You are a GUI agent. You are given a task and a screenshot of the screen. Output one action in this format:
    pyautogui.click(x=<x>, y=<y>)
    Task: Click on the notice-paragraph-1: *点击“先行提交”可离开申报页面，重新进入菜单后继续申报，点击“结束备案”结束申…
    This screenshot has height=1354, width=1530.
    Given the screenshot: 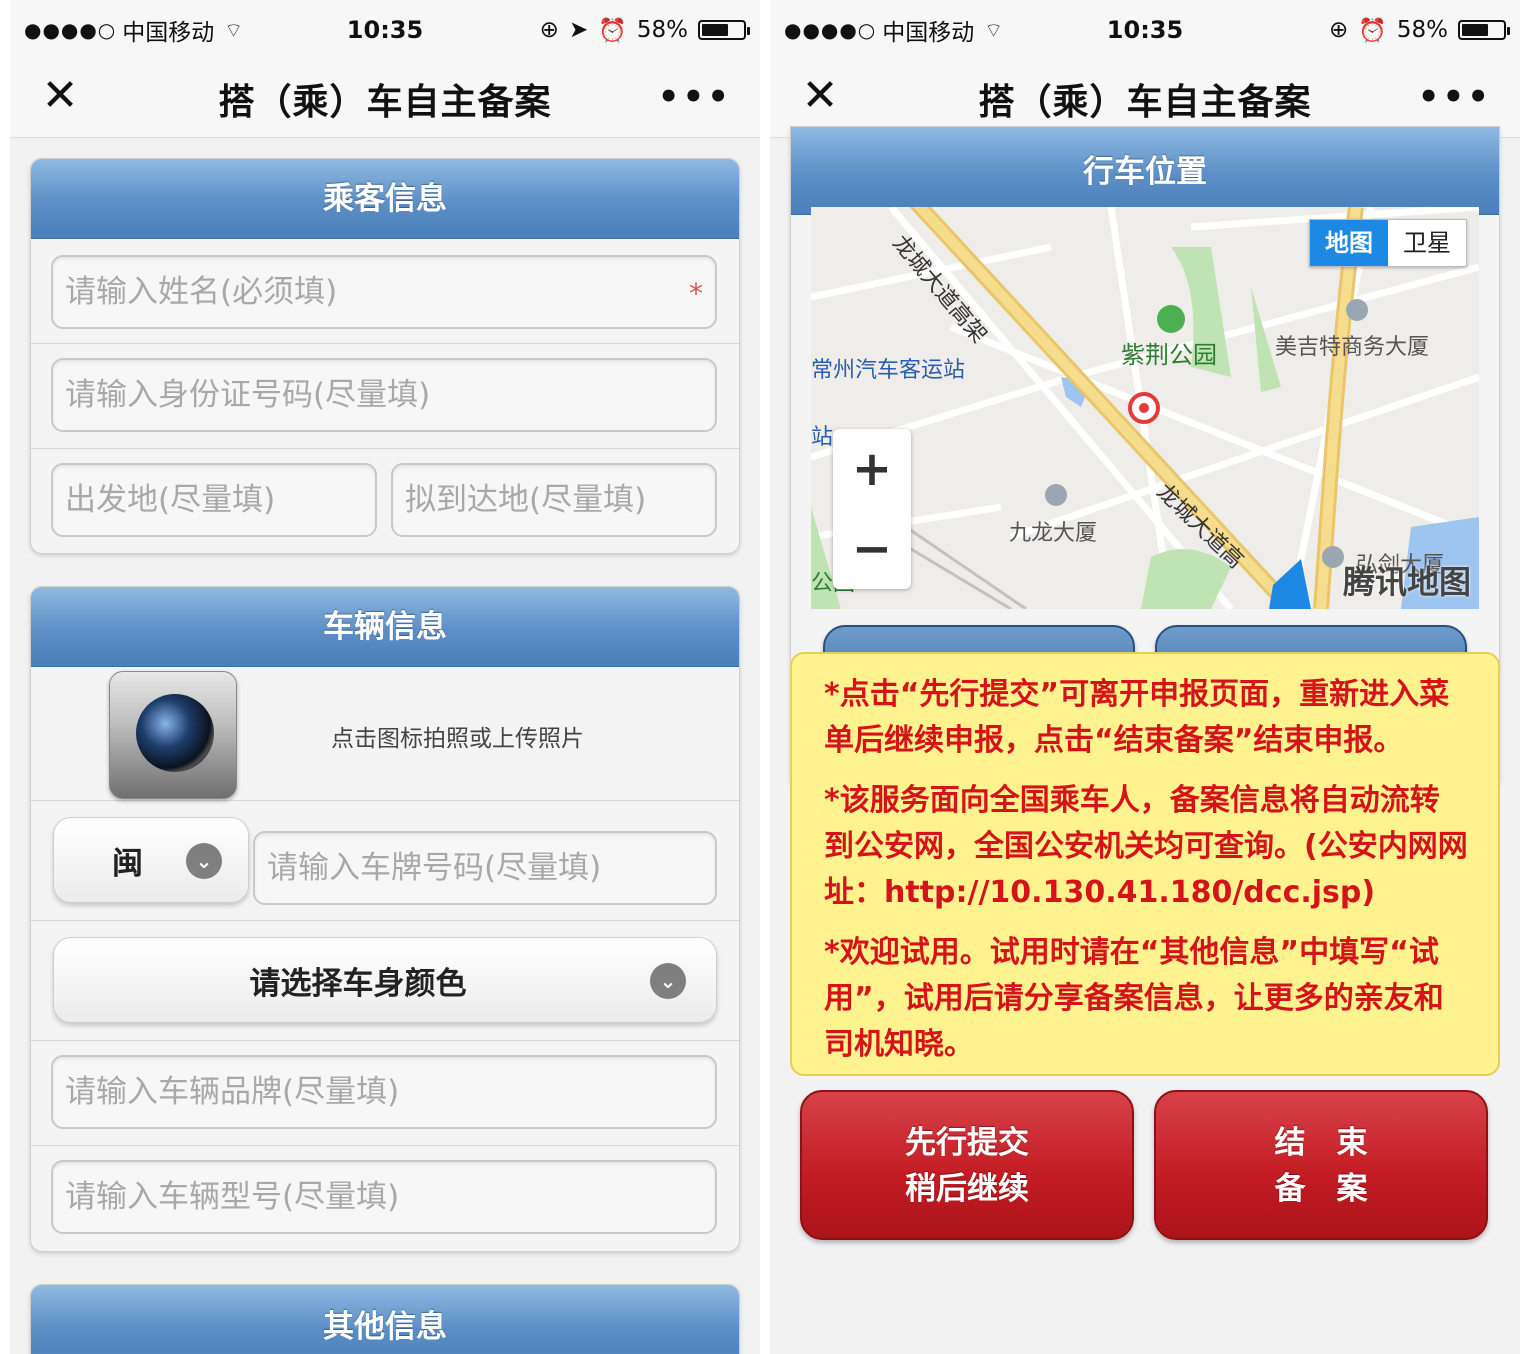 What is the action you would take?
    pyautogui.click(x=1137, y=717)
    